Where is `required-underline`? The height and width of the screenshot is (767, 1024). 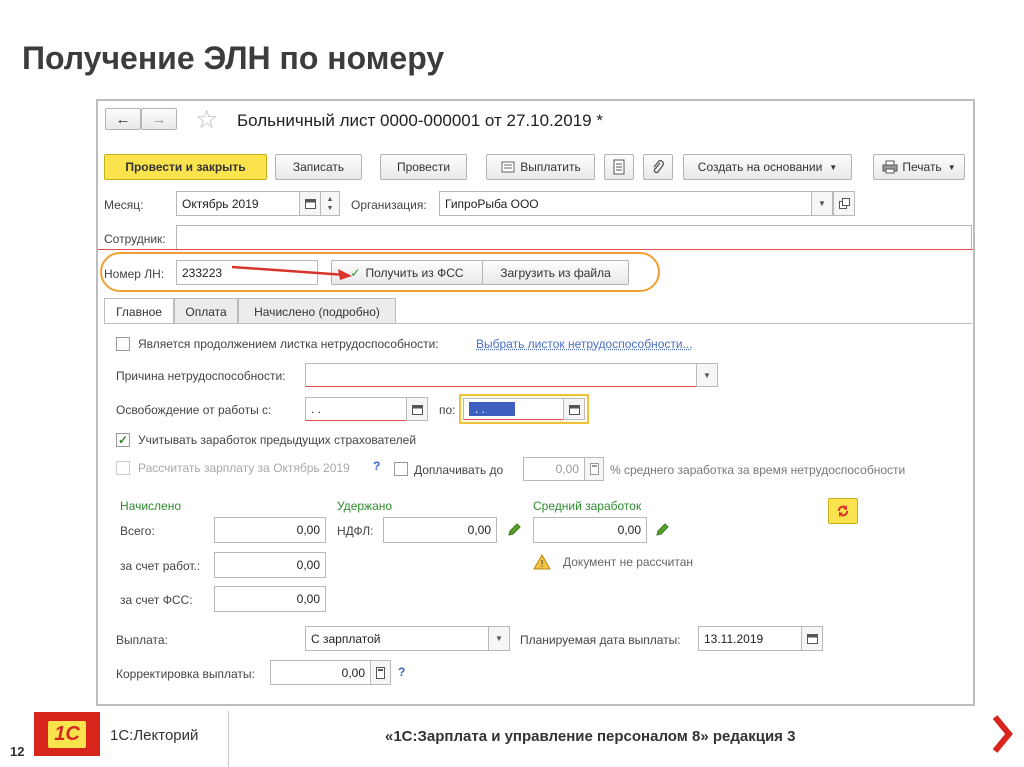 required-underline is located at coordinates (535, 249).